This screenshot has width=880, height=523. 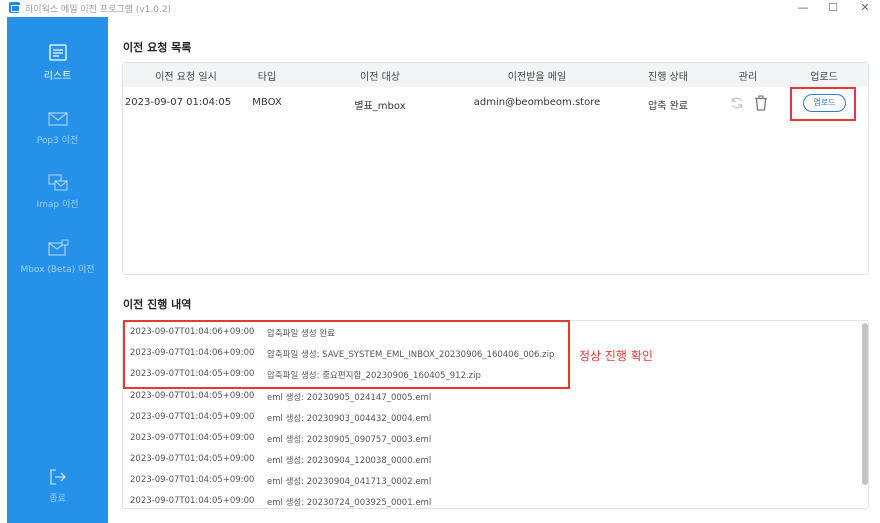 I want to click on scrollbar-thumb, so click(x=865, y=404).